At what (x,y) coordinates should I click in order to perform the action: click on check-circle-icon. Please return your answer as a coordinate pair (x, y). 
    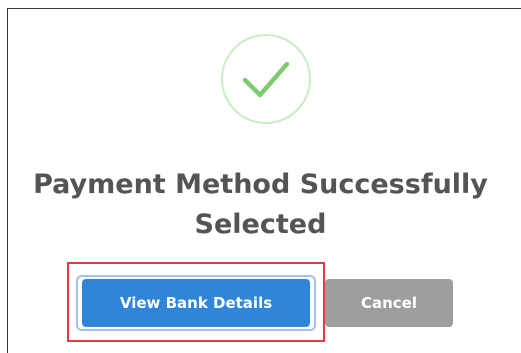
    Looking at the image, I should click on (266, 79).